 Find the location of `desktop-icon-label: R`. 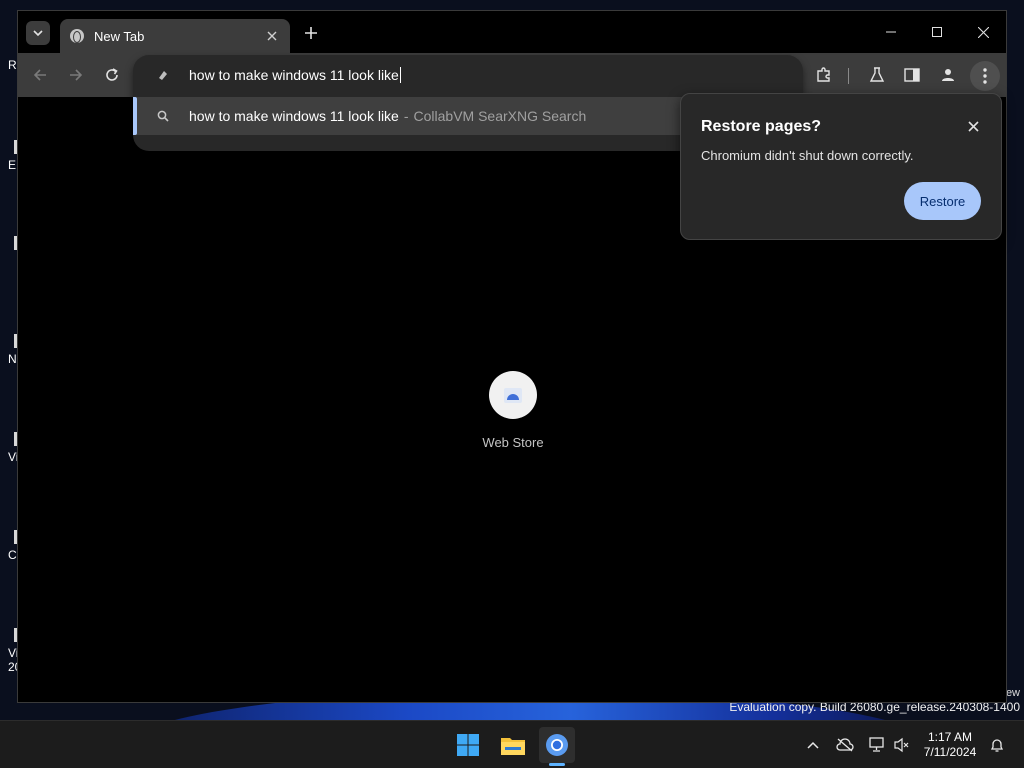

desktop-icon-label: R is located at coordinates (12, 65).